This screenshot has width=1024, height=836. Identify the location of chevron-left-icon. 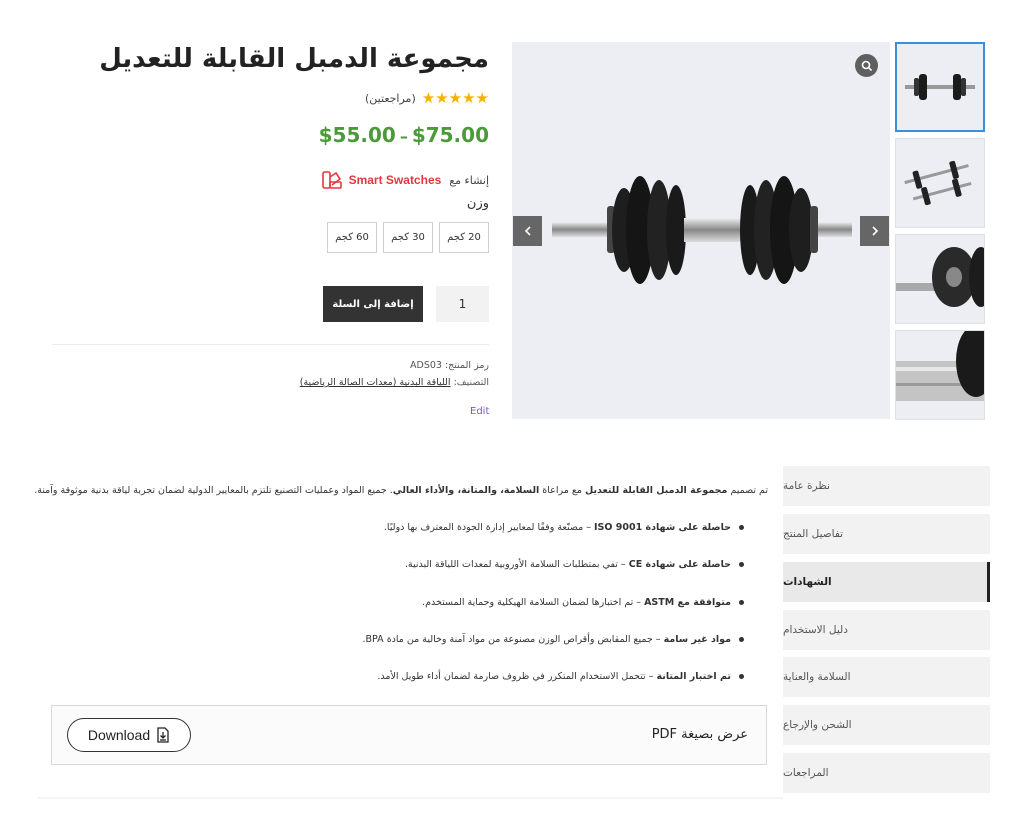
(527, 231).